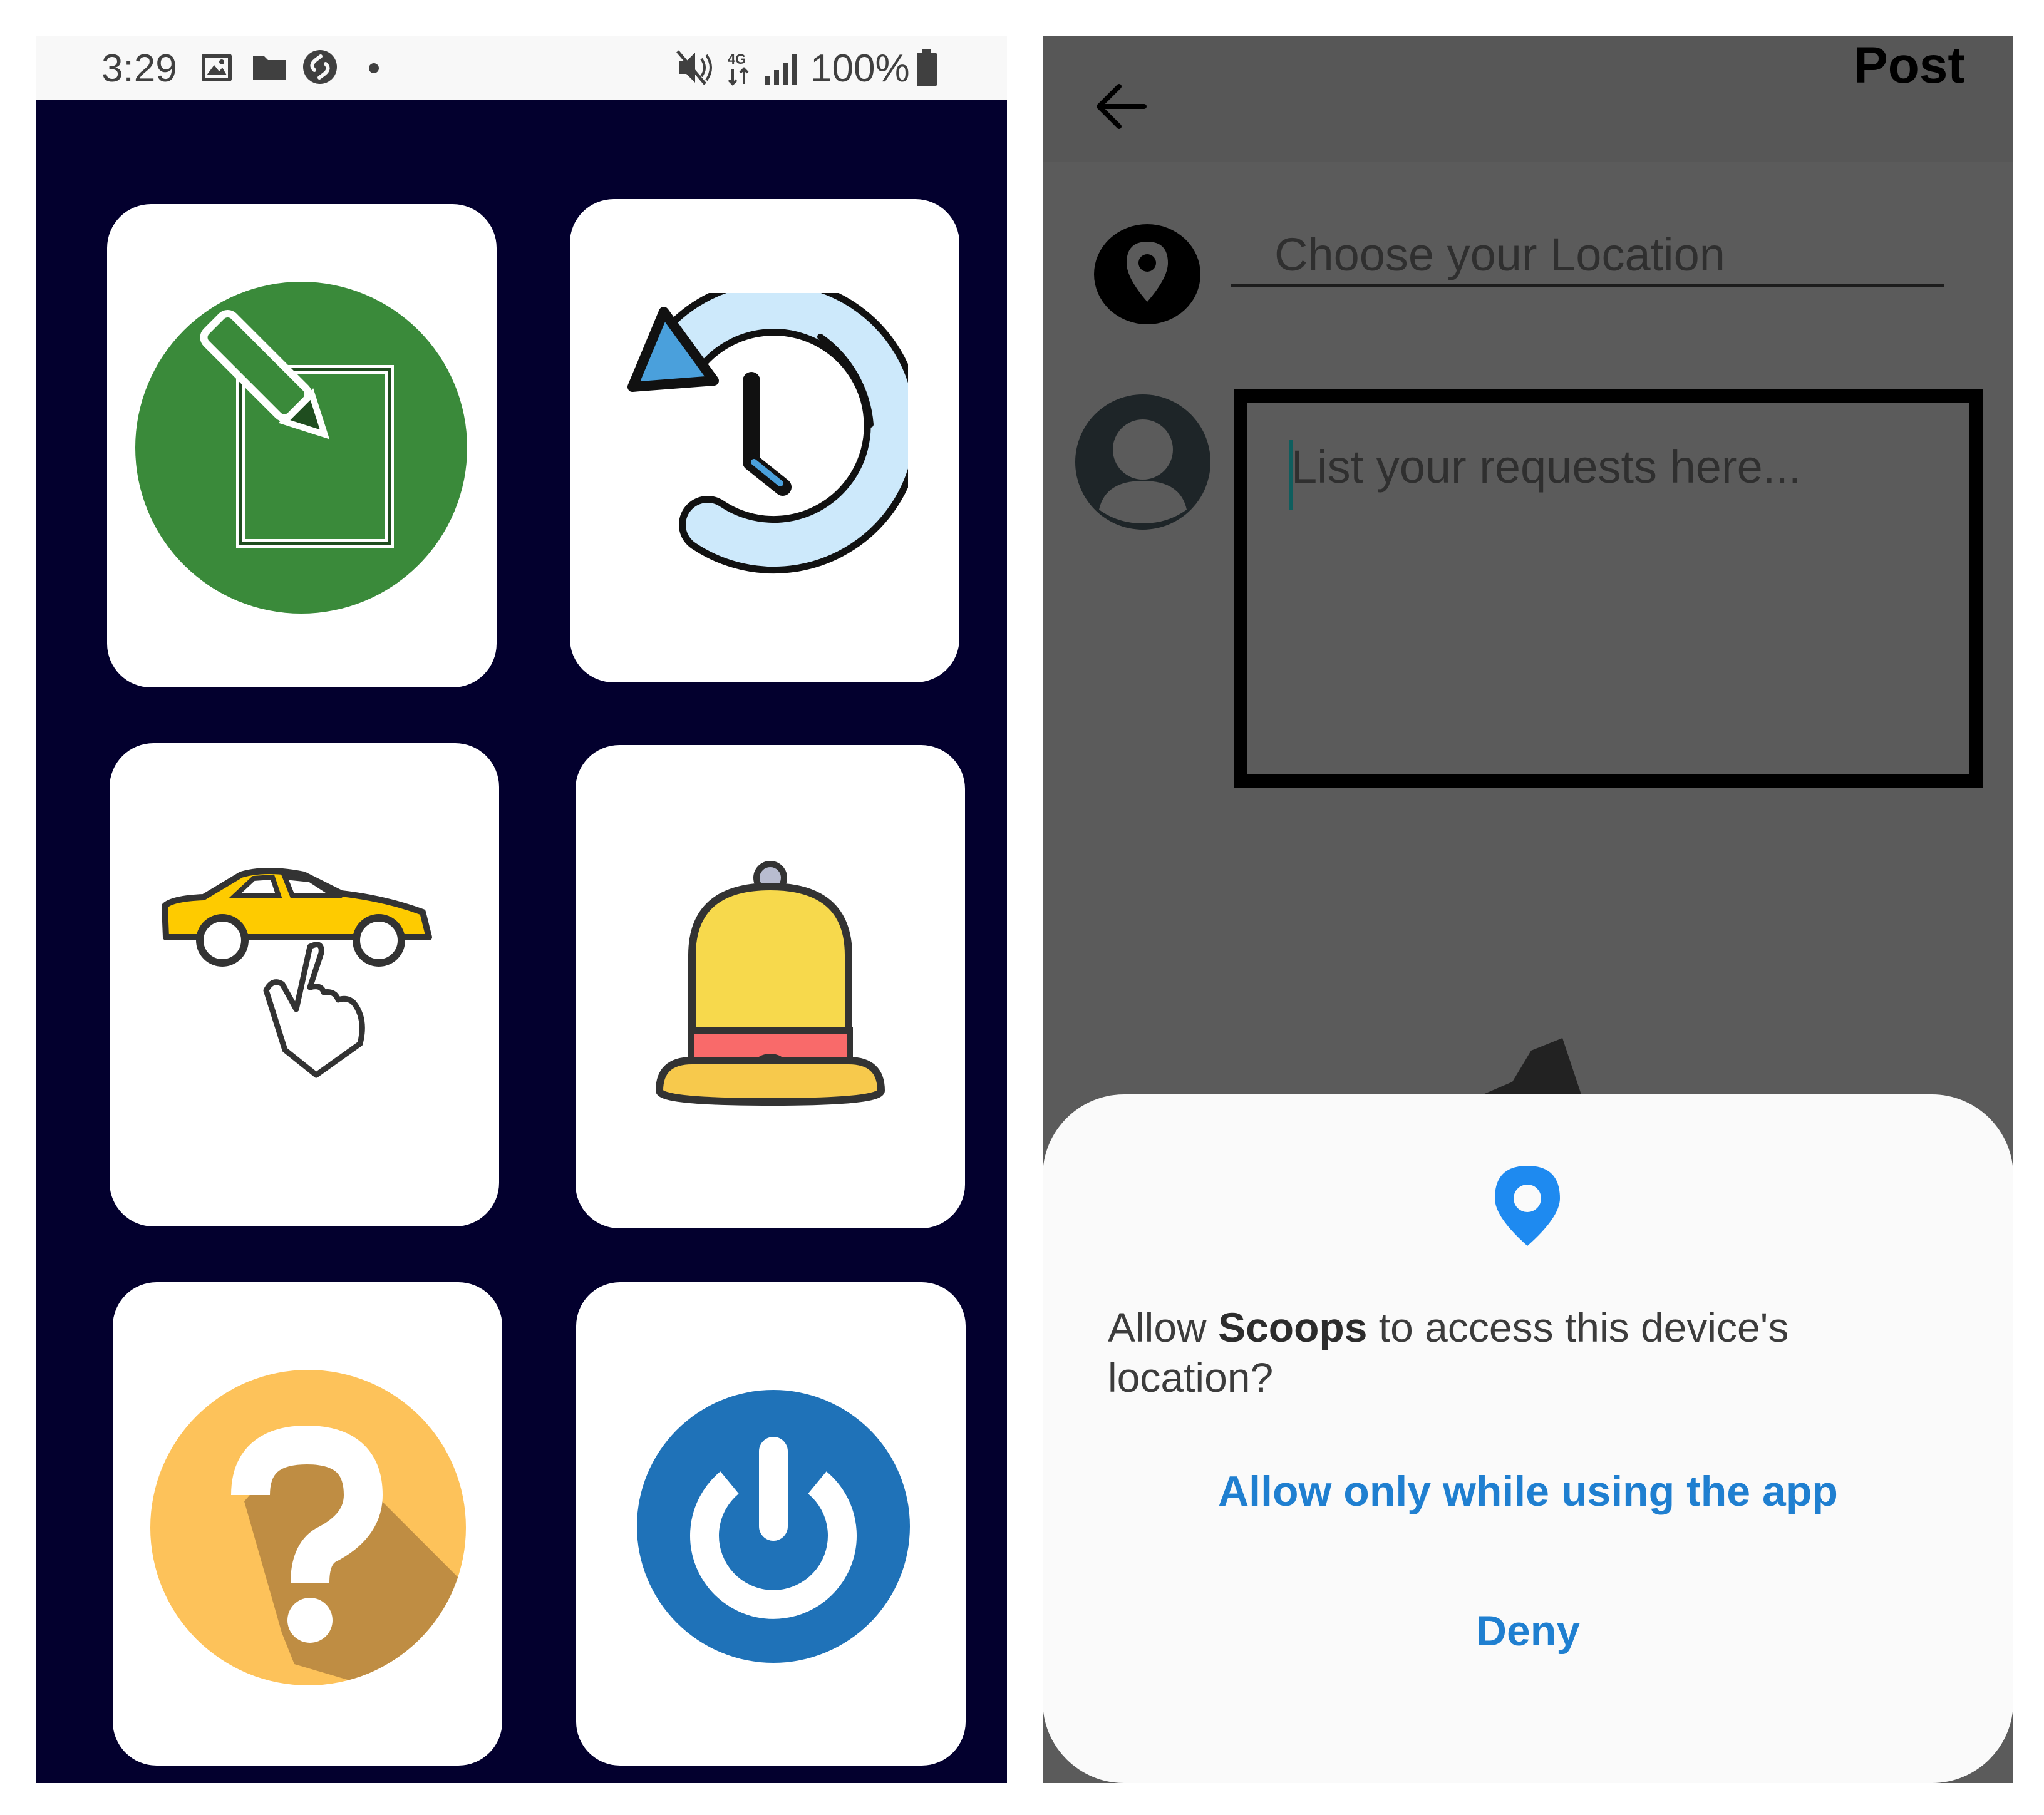 This screenshot has height=1815, width=2044. I want to click on arrow-left-icon, so click(1121, 106).